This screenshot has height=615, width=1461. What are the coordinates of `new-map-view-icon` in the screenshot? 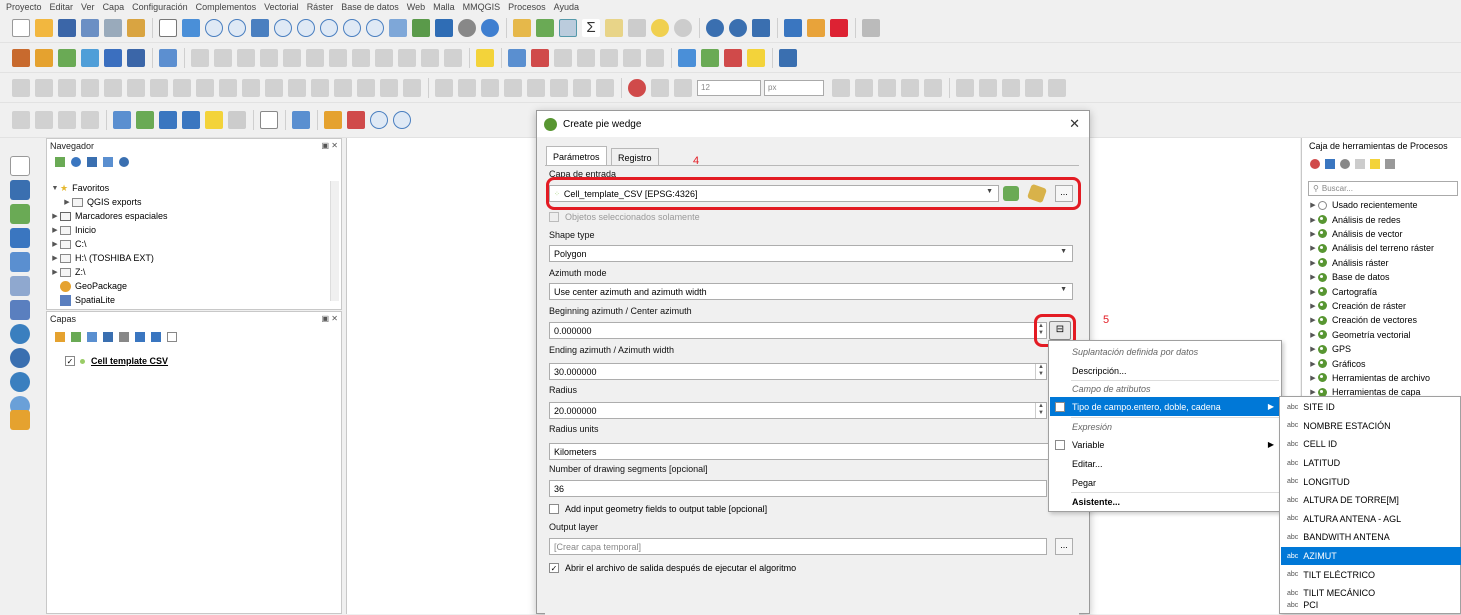 It's located at (398, 27).